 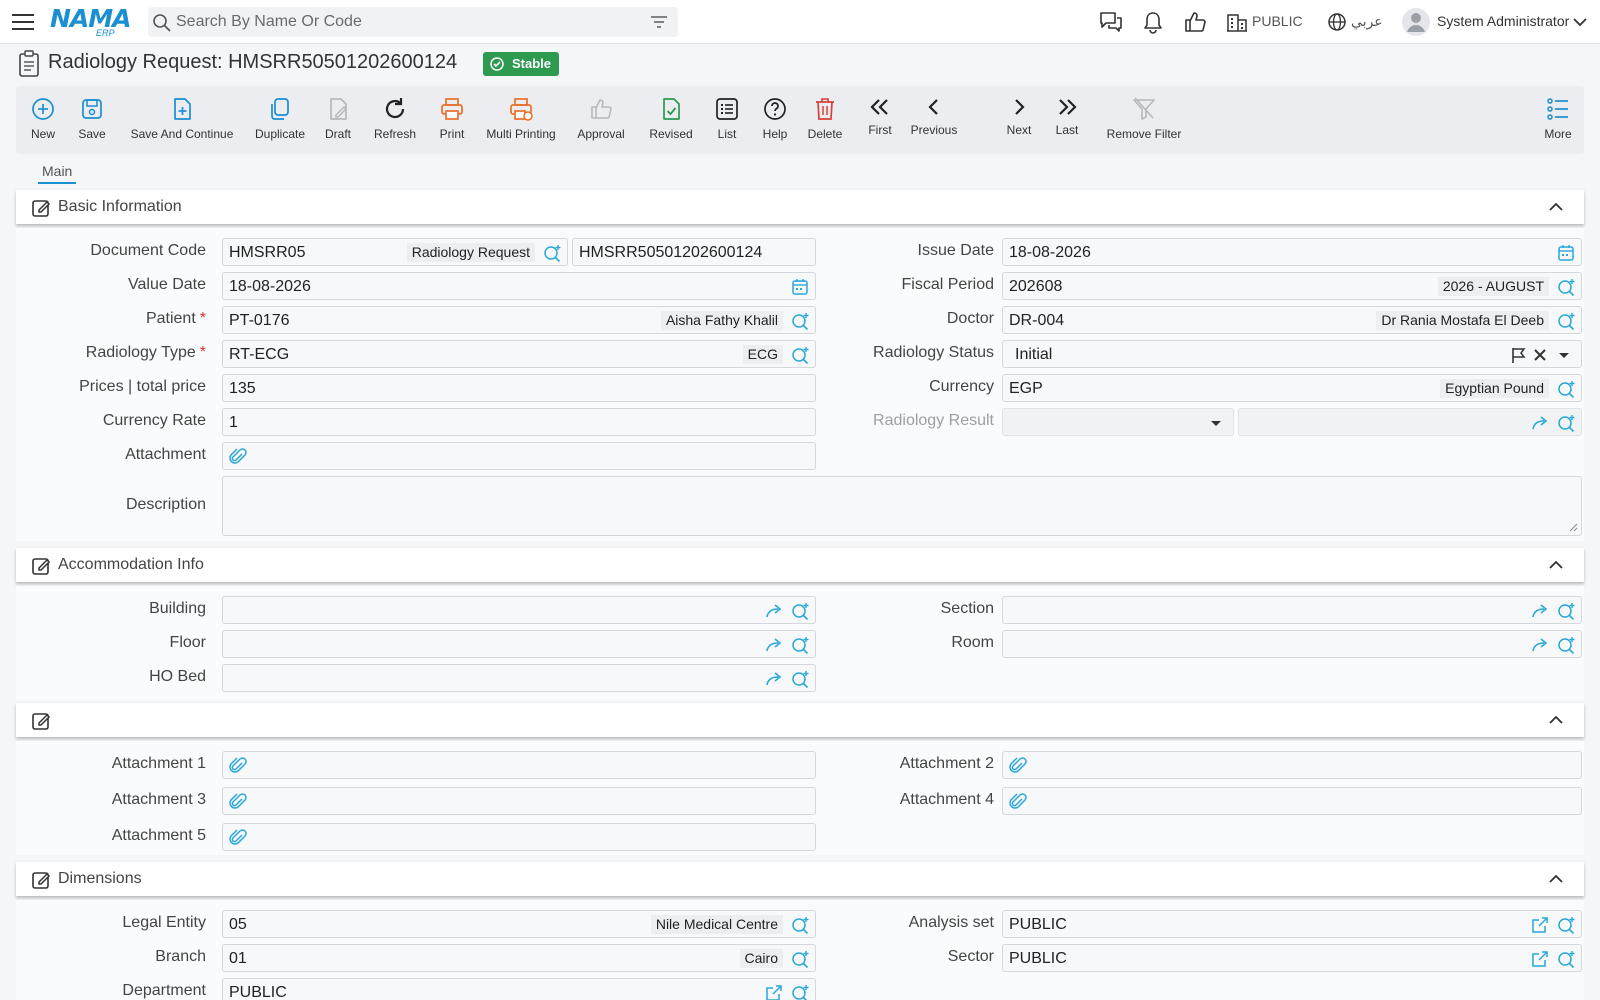 I want to click on next-button: Next, so click(x=1019, y=120).